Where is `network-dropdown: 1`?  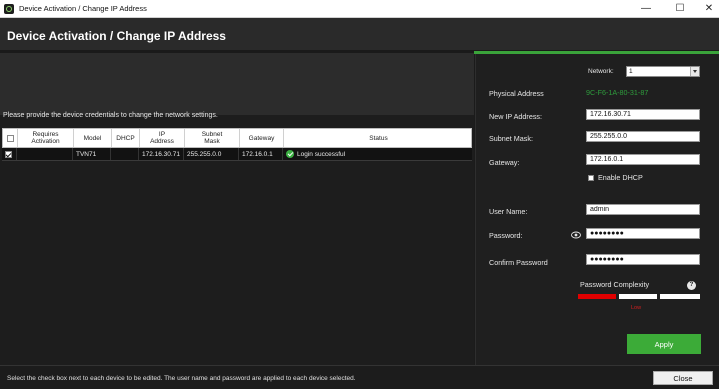 network-dropdown: 1 is located at coordinates (663, 71).